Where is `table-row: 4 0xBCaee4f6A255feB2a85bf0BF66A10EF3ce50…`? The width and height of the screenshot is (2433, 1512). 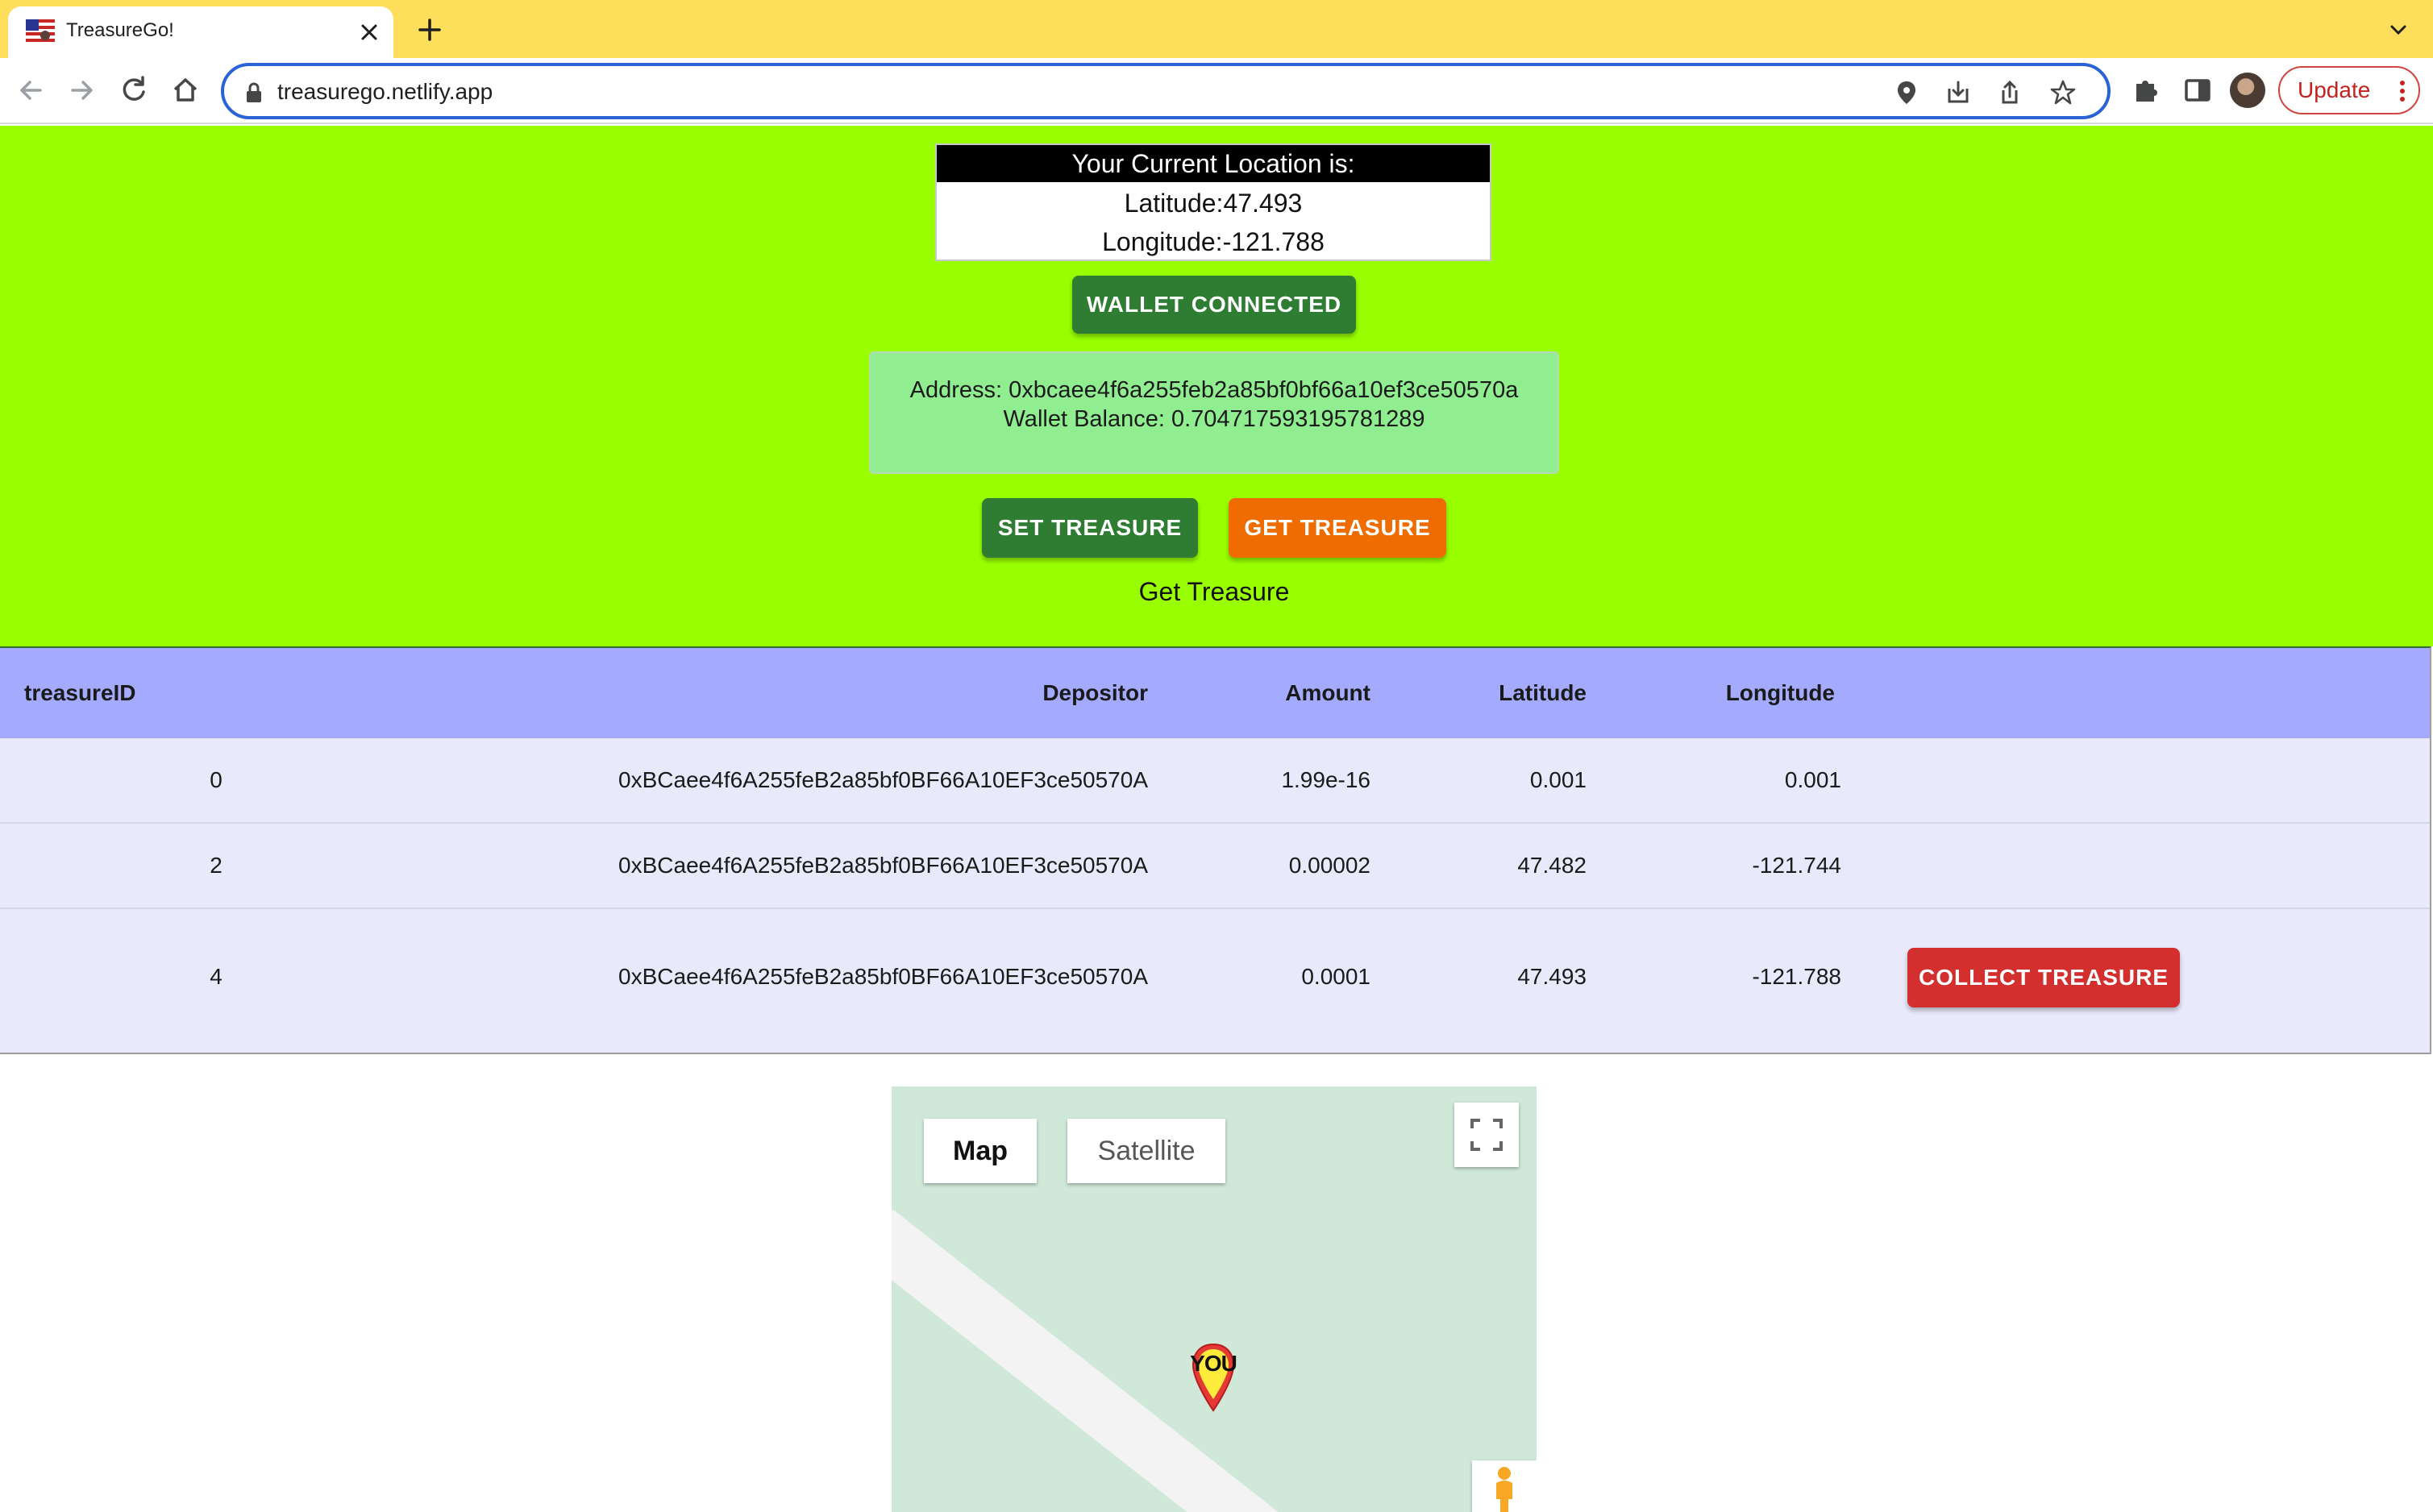 table-row: 4 0xBCaee4f6A255feB2a85bf0BF66A10EF3ce50… is located at coordinates (1215, 981).